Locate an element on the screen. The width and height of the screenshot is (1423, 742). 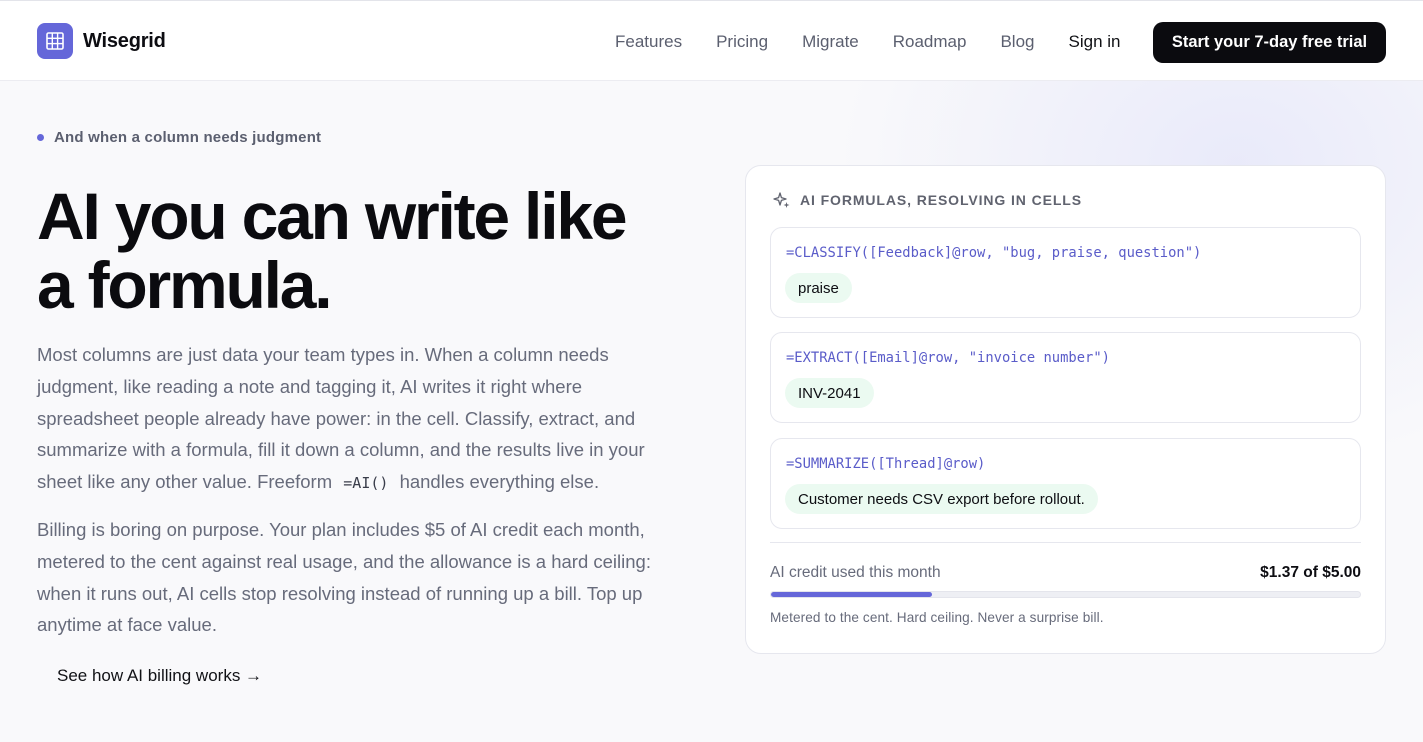
eyebrow: And when a column needs judgment is located at coordinates (179, 137).